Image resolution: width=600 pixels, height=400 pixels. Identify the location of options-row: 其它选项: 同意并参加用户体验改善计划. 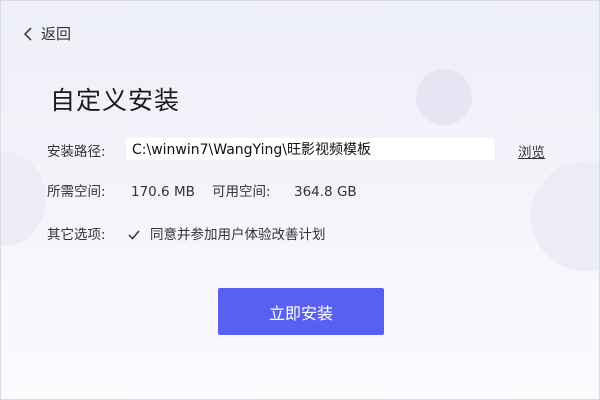
(247, 235).